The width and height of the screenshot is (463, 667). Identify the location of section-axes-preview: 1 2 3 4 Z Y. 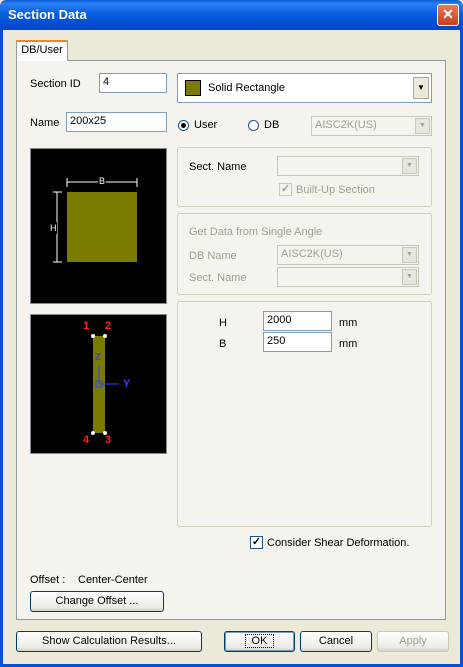
(98, 384).